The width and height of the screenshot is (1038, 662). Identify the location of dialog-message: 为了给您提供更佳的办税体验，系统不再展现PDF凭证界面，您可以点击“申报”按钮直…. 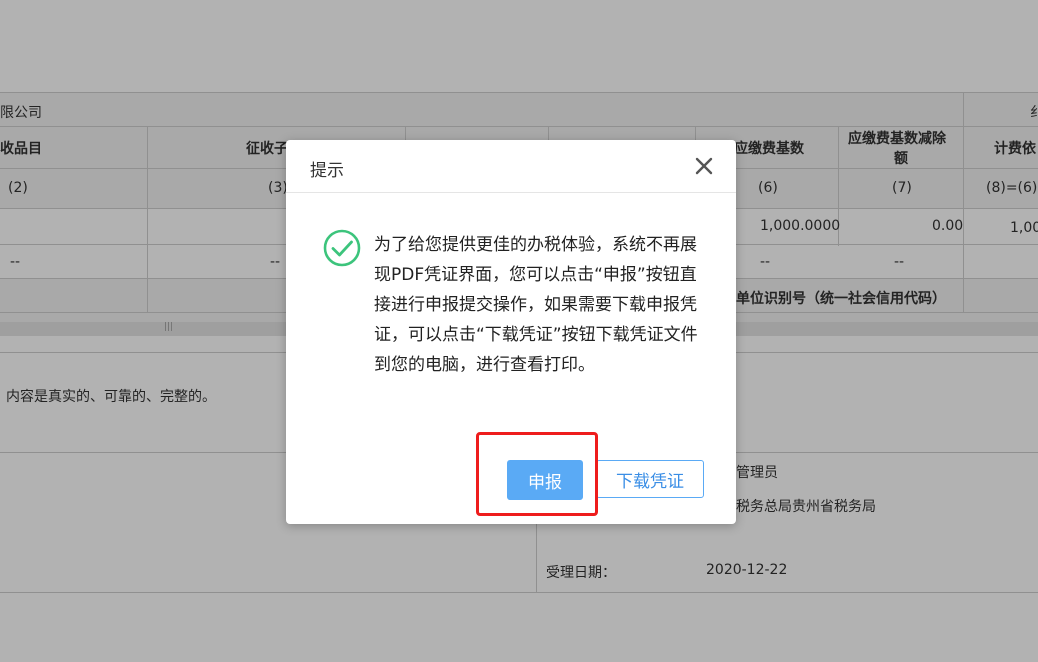
(536, 305).